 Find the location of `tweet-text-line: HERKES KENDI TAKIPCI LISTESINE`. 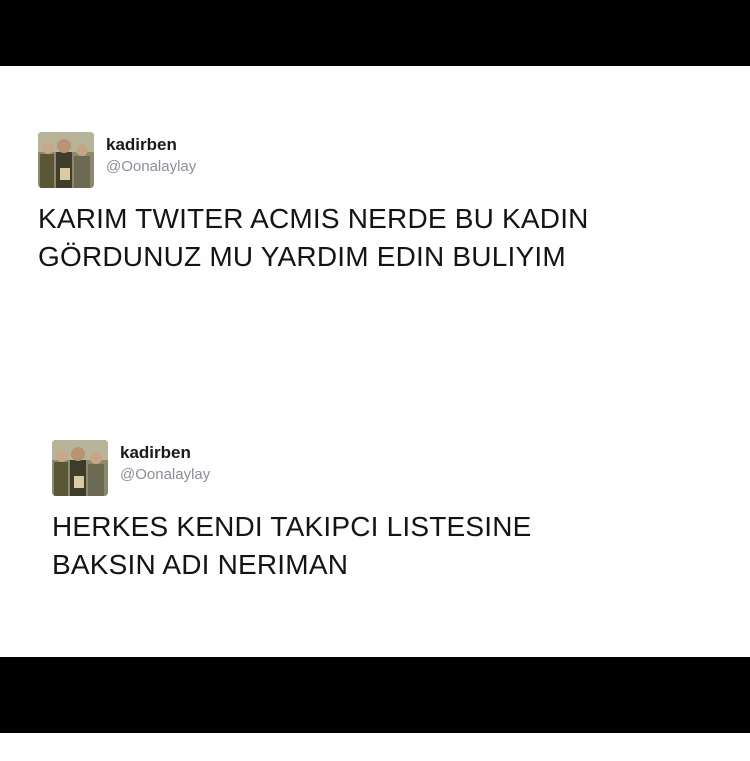

tweet-text-line: HERKES KENDI TAKIPCI LISTESINE is located at coordinates (292, 526).